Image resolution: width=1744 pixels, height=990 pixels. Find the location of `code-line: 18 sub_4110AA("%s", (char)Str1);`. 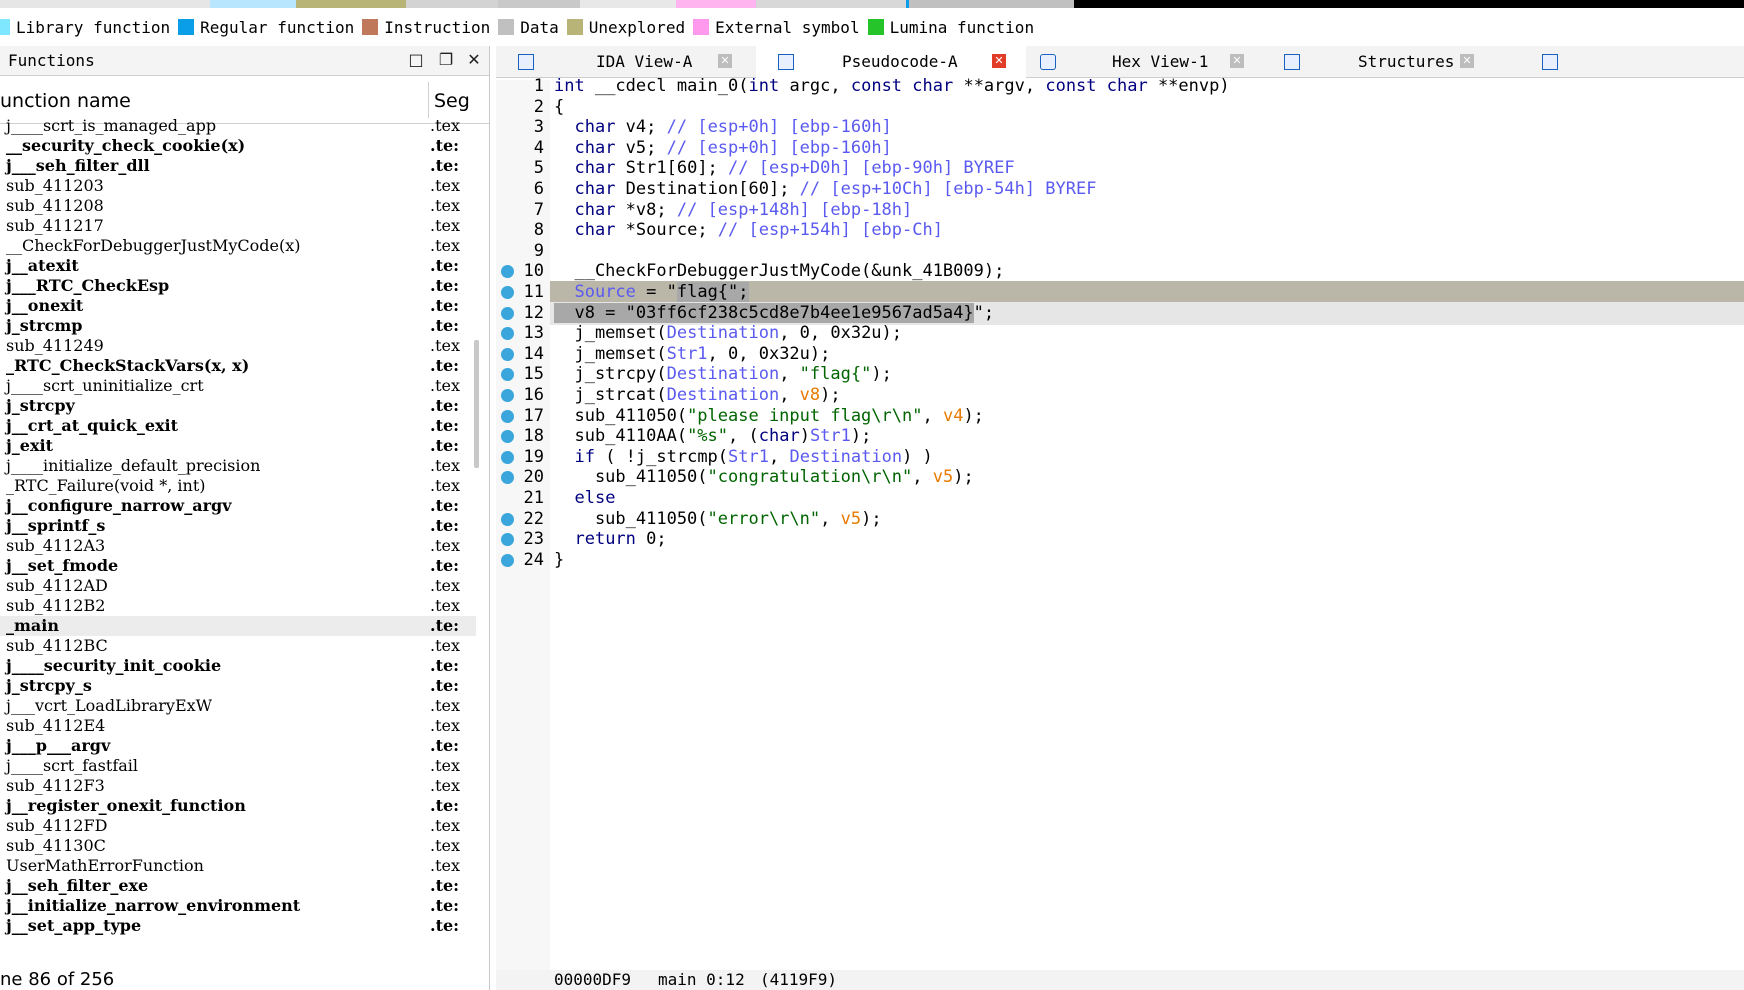

code-line: 18 sub_4110AA("%s", (char)Str1); is located at coordinates (1120, 436).